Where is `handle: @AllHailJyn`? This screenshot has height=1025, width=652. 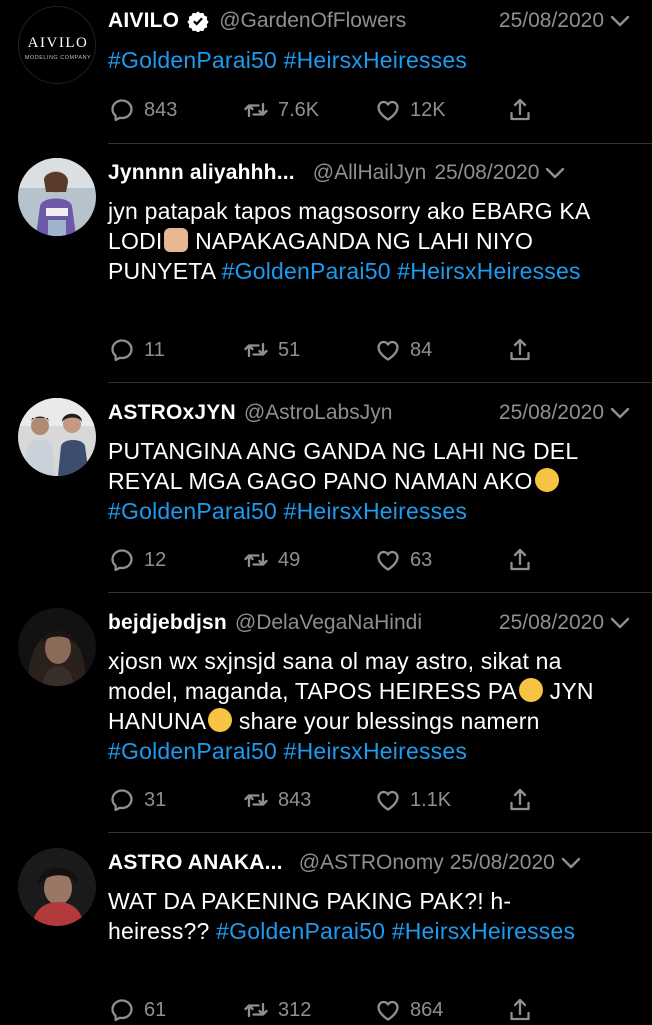
handle: @AllHailJyn is located at coordinates (370, 173).